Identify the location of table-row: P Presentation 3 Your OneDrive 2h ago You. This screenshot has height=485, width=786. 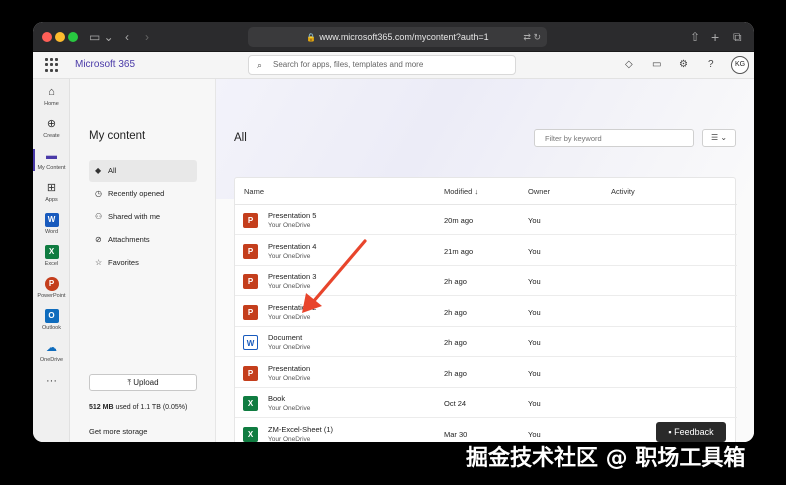
(486, 281).